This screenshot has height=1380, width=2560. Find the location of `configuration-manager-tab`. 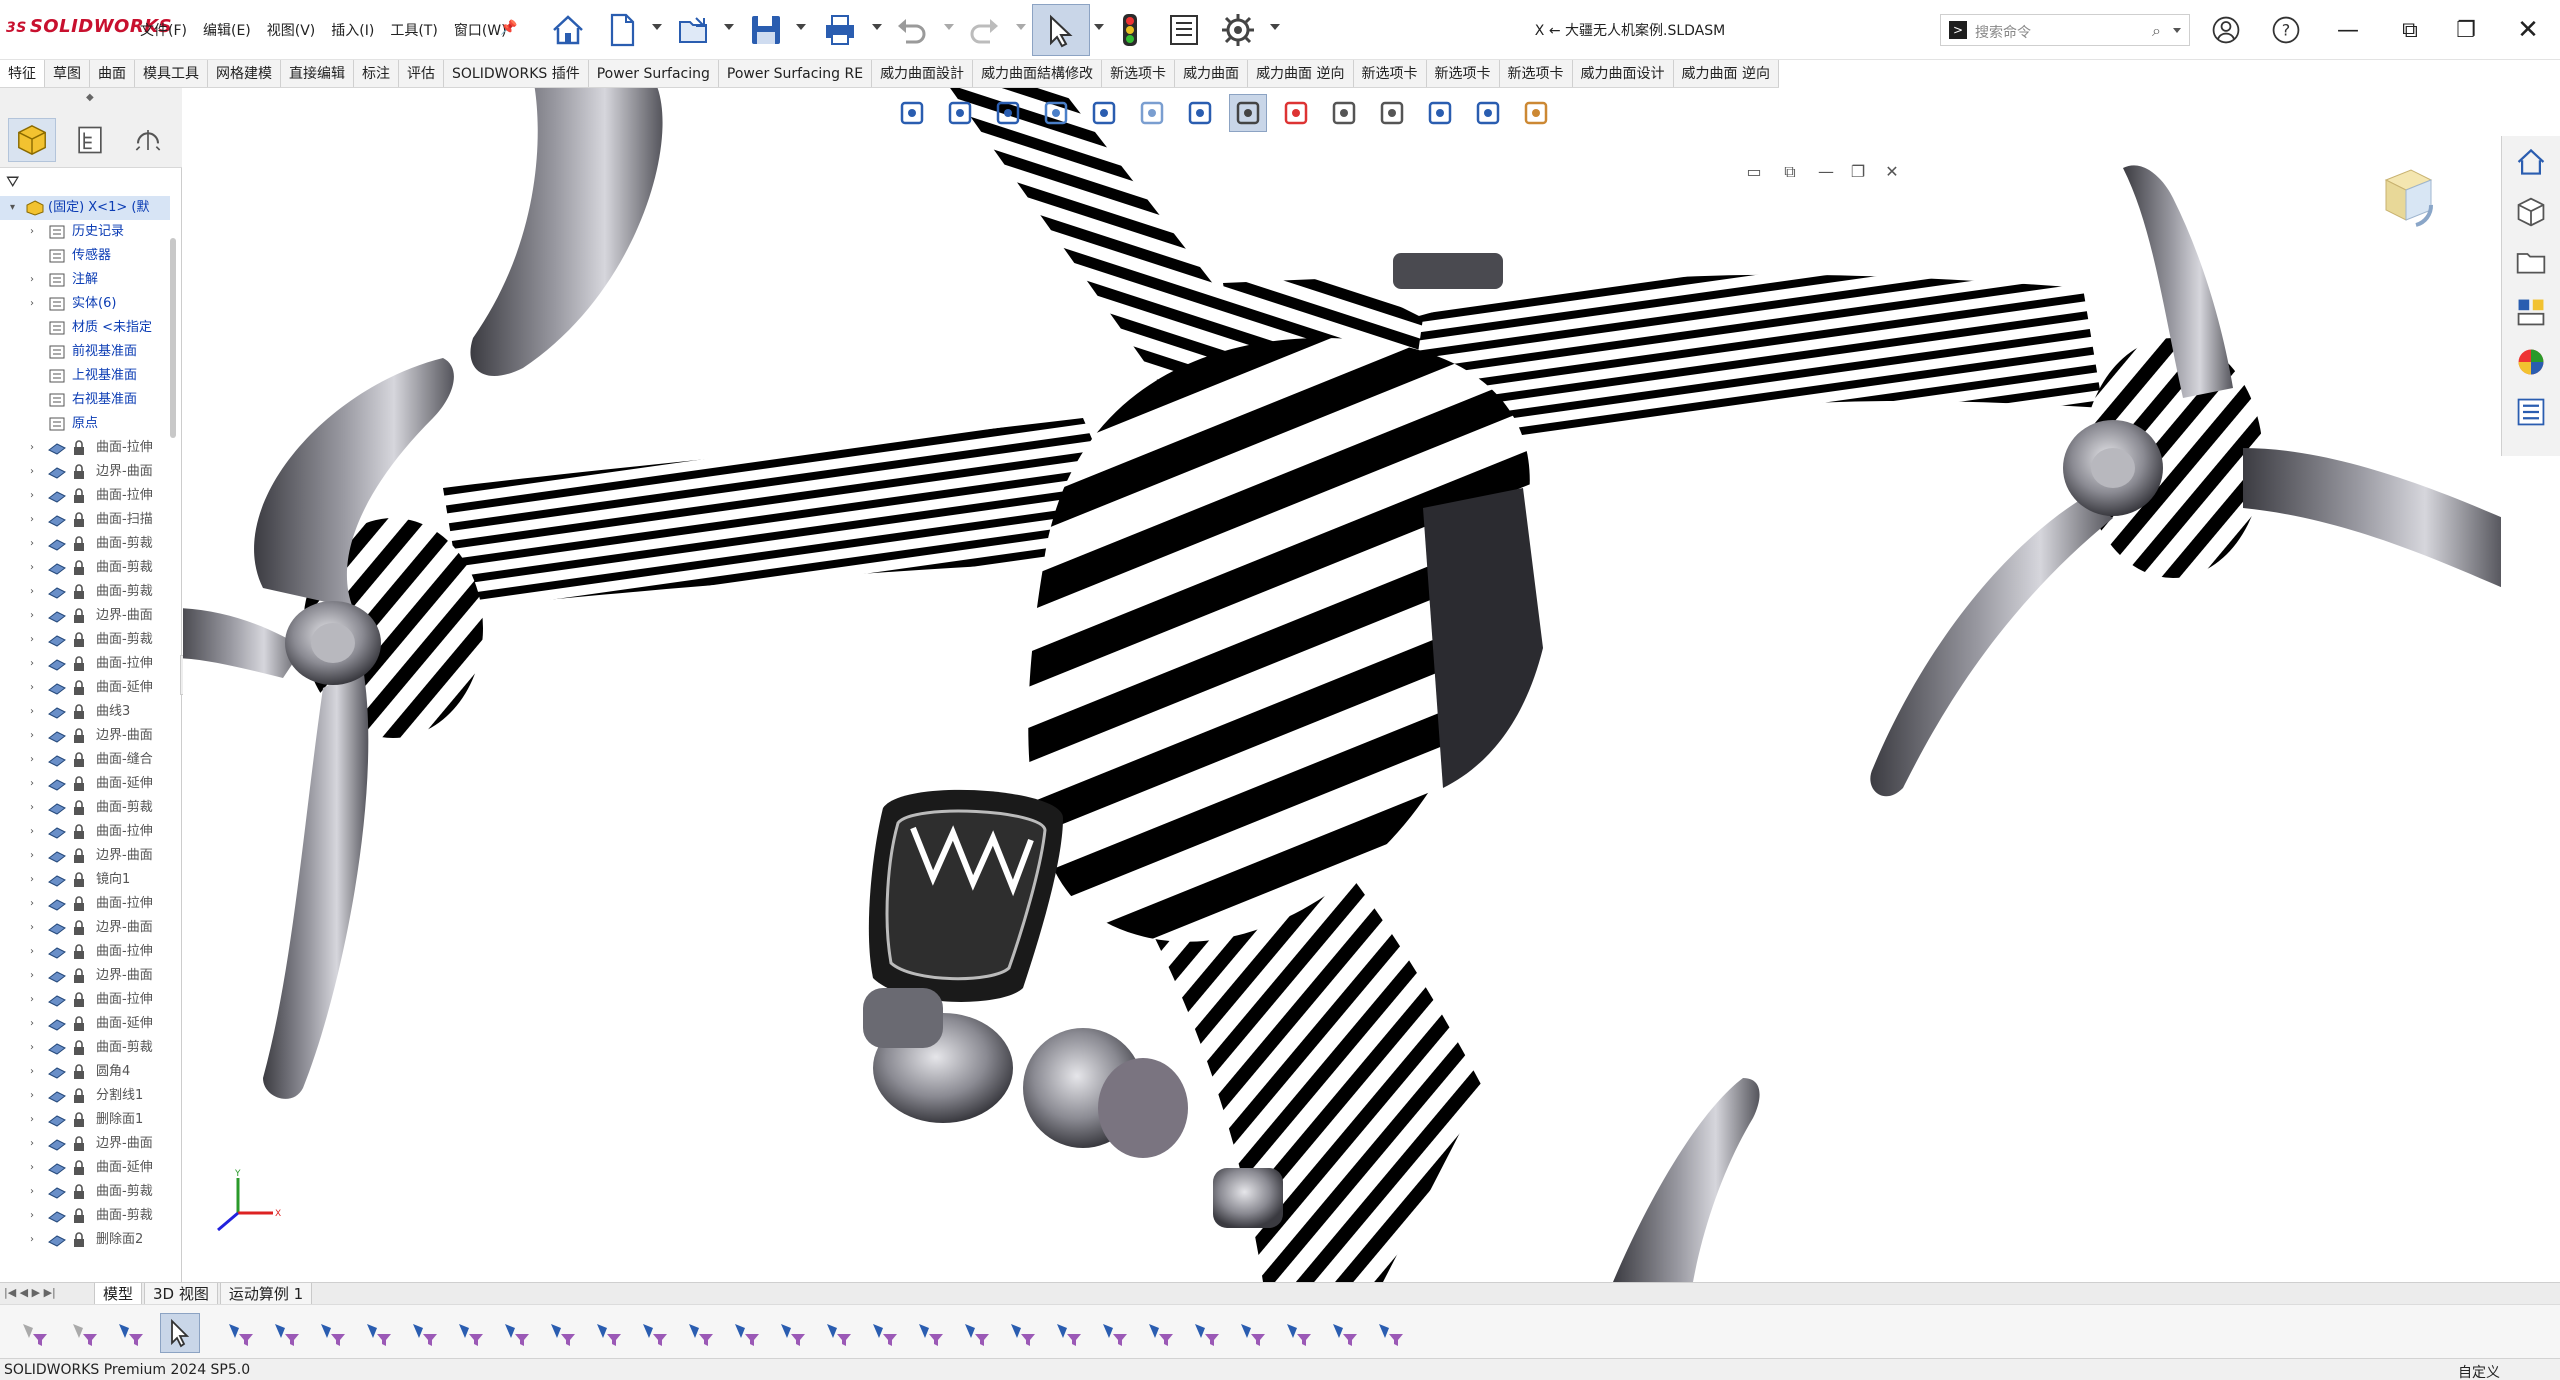

configuration-manager-tab is located at coordinates (148, 140).